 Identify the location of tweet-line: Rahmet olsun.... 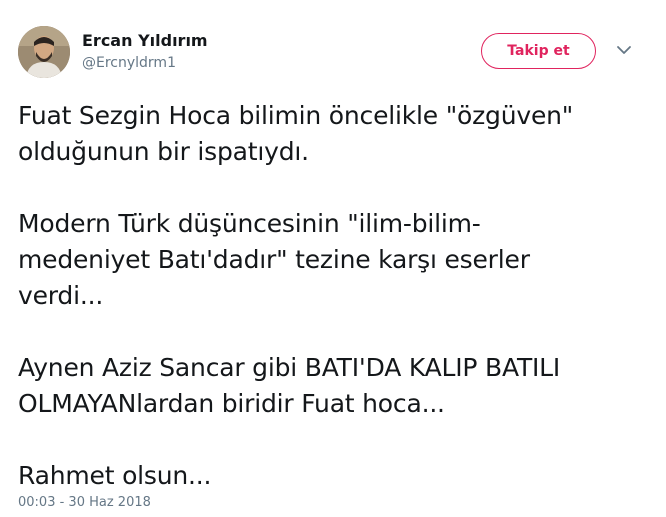
(115, 475).